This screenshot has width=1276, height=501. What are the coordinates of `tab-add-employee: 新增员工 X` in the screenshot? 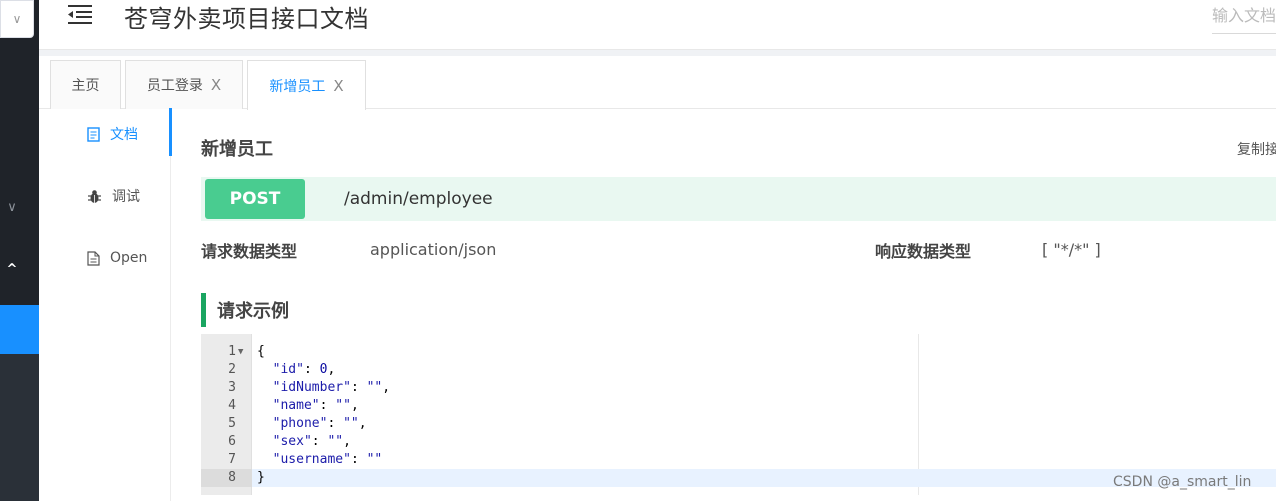 It's located at (306, 85).